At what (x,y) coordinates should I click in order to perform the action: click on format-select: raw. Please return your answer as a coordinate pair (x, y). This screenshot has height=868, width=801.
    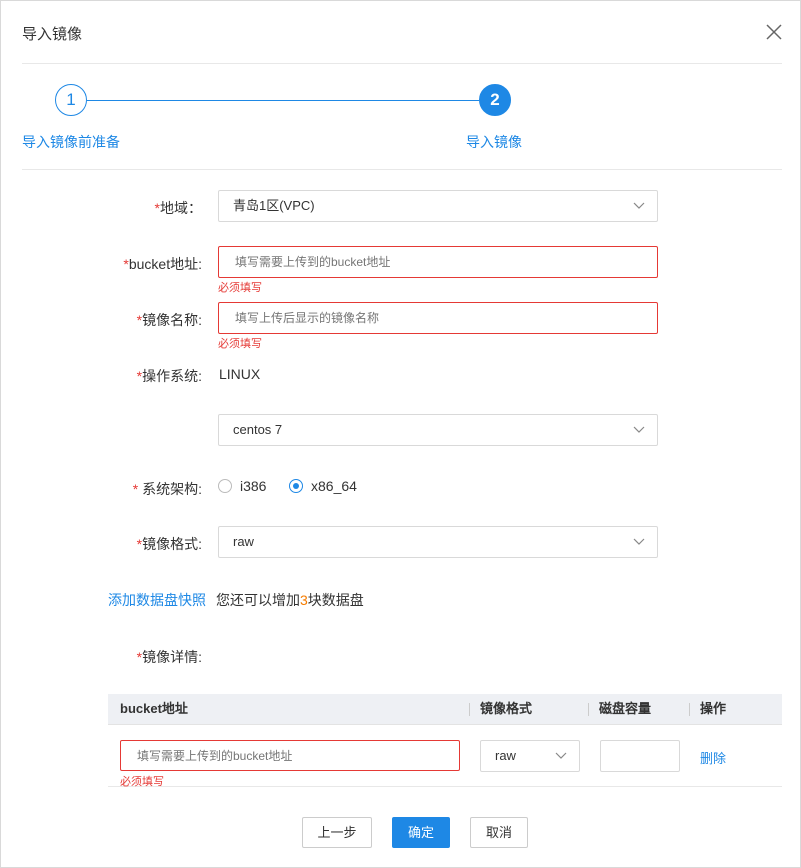
    Looking at the image, I should click on (438, 542).